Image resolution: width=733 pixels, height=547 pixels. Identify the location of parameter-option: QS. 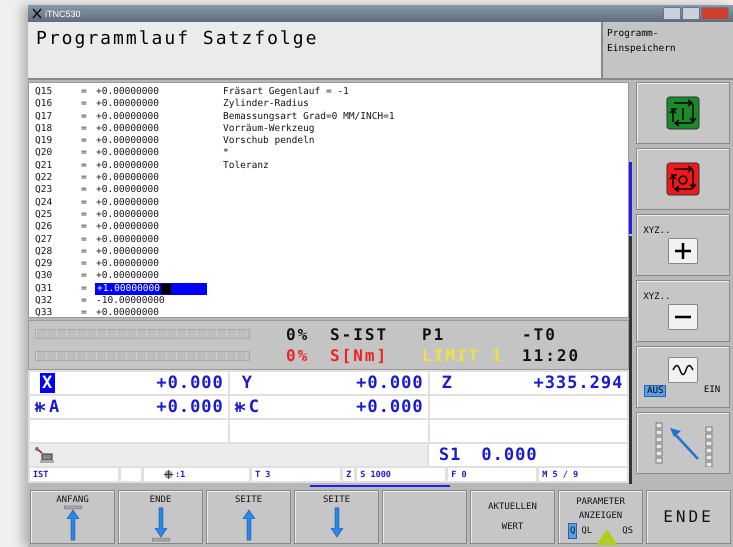
(628, 531).